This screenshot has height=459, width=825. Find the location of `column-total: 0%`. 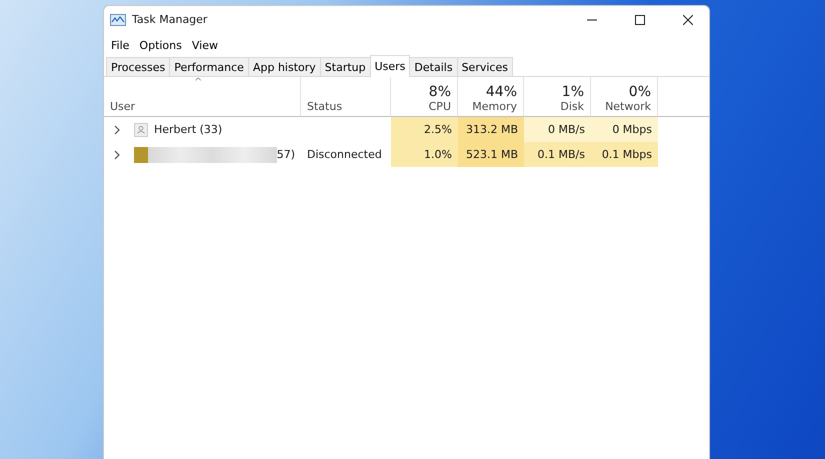

column-total: 0% is located at coordinates (639, 92).